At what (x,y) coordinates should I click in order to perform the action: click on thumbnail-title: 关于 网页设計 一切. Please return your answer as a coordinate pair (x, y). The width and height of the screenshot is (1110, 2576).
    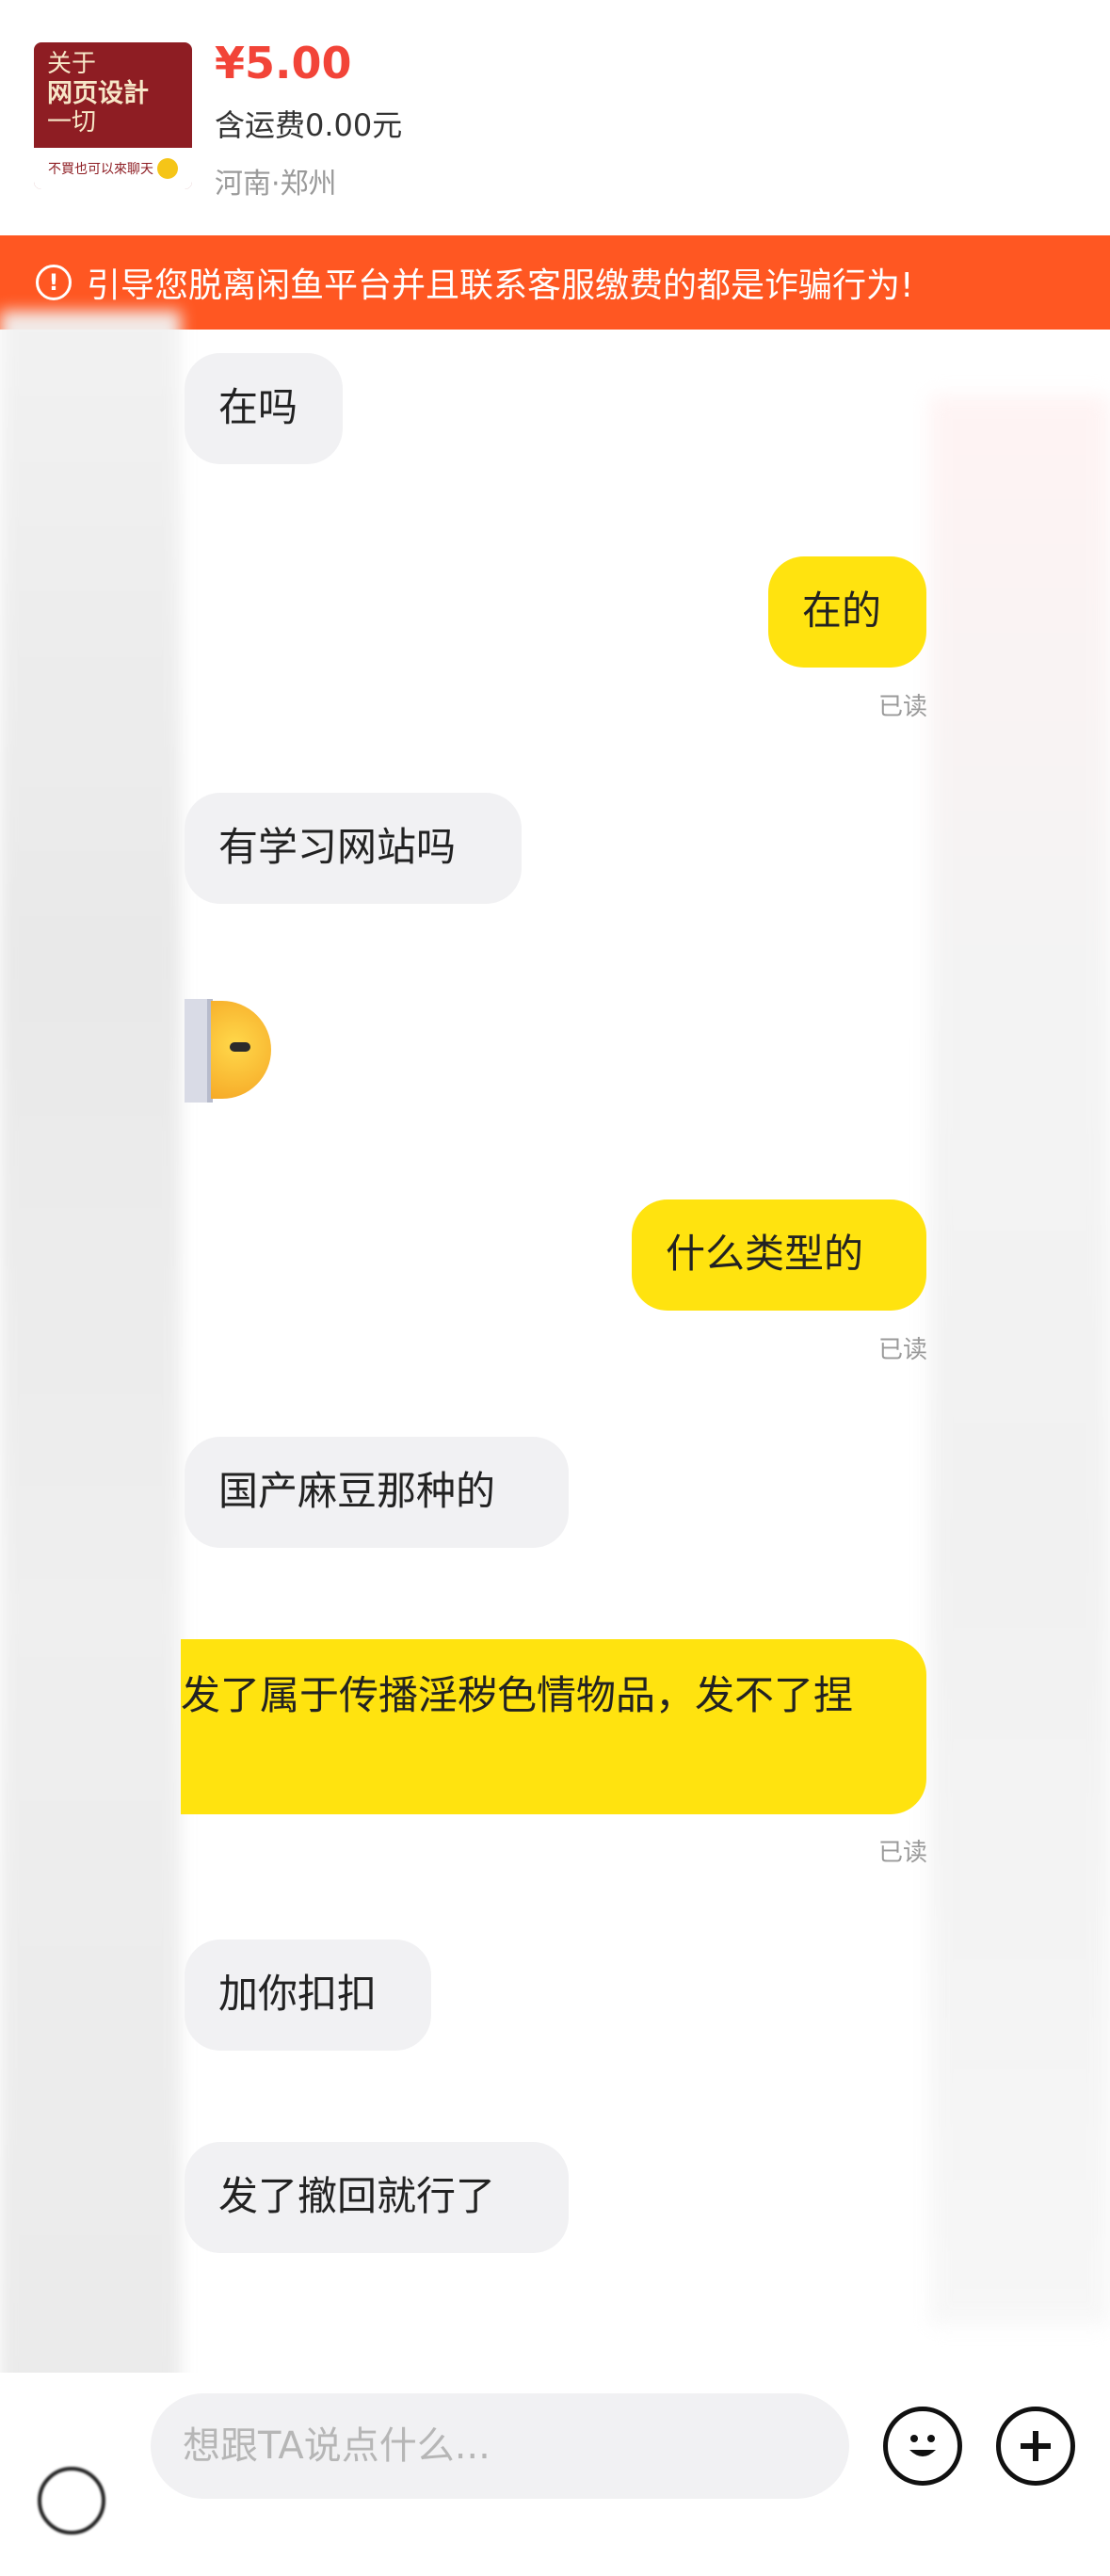
    Looking at the image, I should click on (98, 93).